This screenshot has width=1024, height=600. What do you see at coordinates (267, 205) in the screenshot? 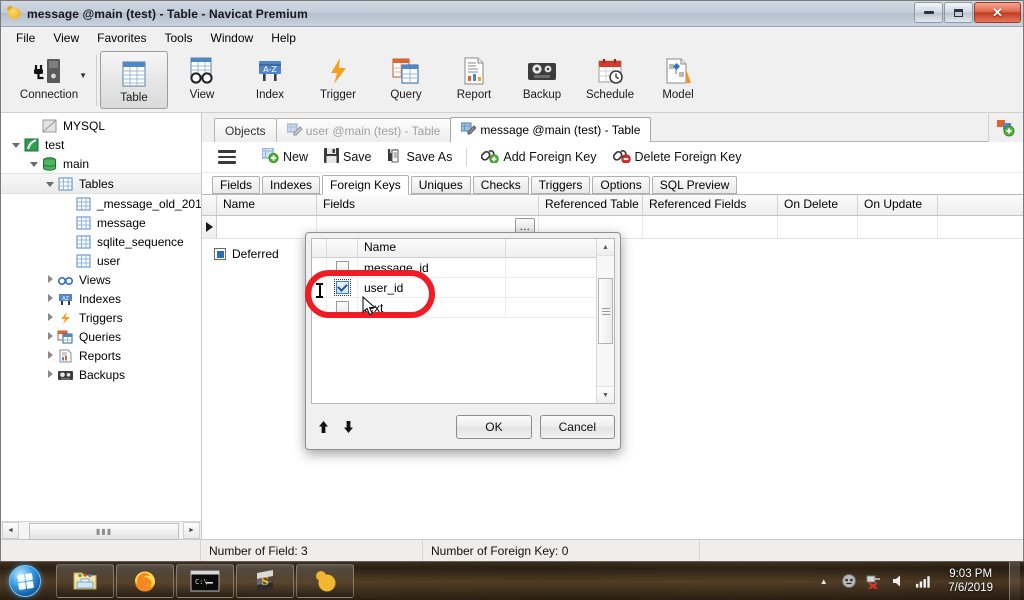
I see `column-header-name: Name` at bounding box center [267, 205].